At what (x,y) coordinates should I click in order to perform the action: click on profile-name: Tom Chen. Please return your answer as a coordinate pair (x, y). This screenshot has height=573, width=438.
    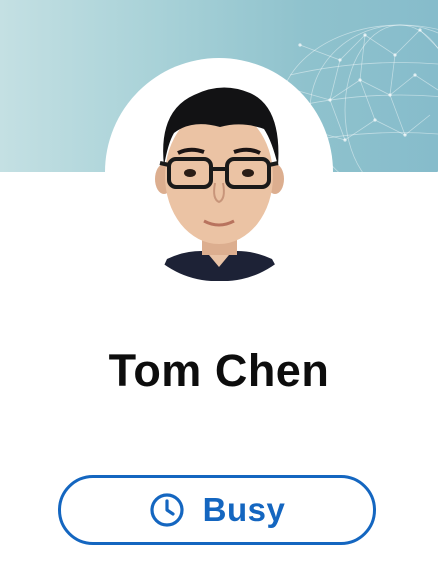
    Looking at the image, I should click on (219, 370).